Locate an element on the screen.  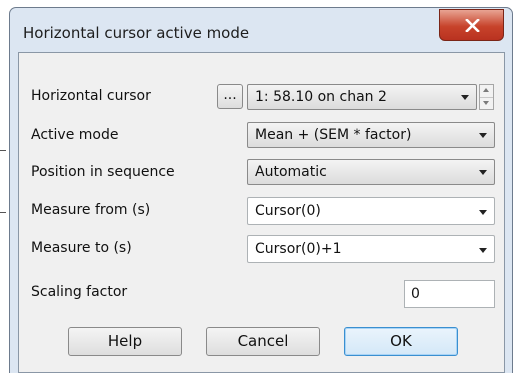
horizontal-cursor-label: Horizontal cursor is located at coordinates (91, 96).